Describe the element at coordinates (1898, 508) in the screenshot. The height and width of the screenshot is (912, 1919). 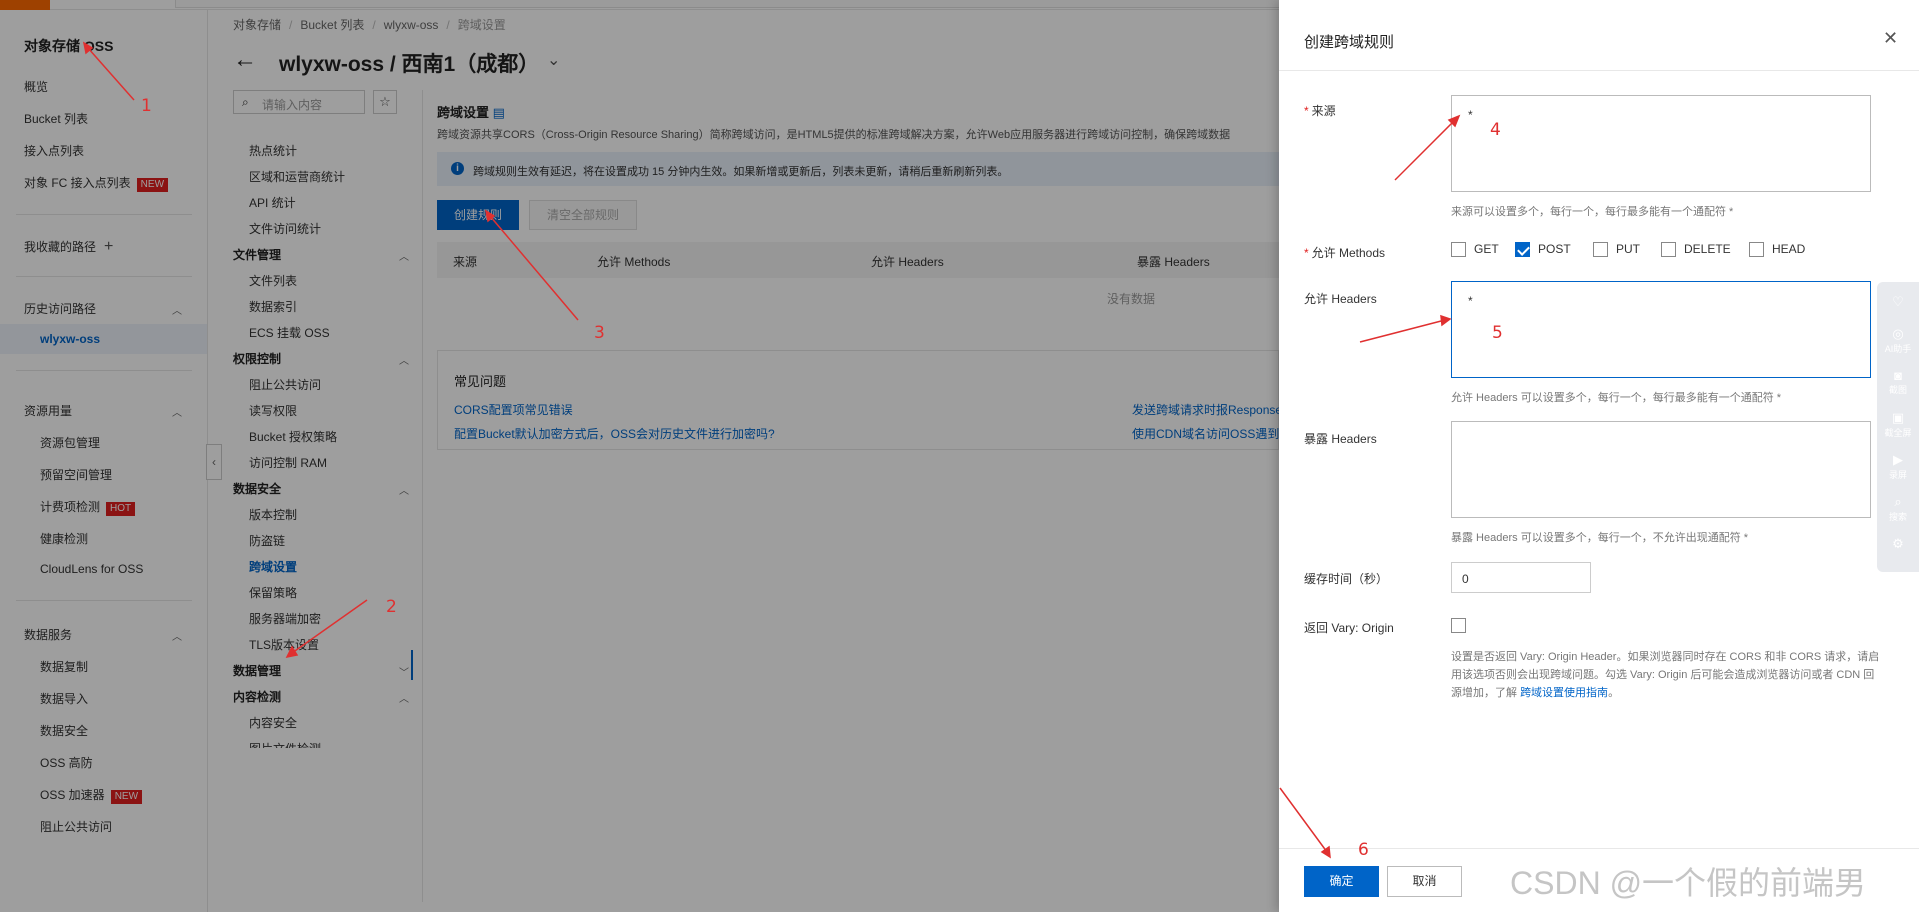
I see `search-icon: ⌕ 搜索` at that location.